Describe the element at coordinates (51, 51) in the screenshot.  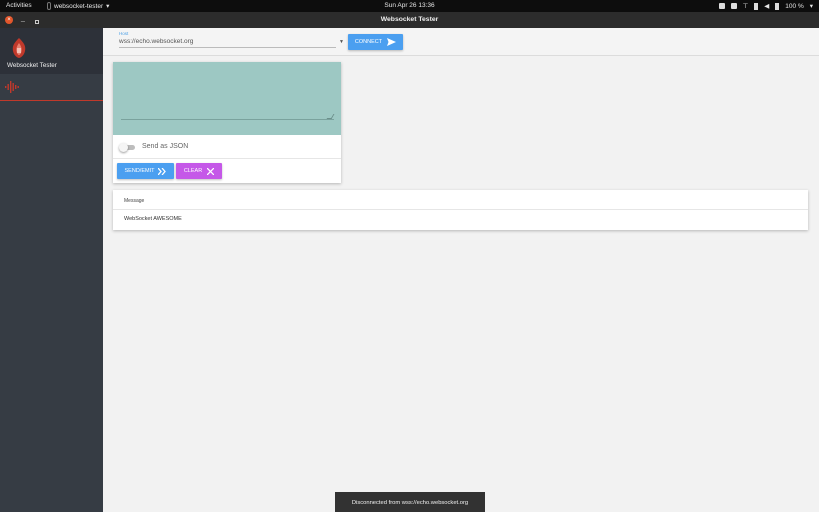
I see `sidebar-header: Websocket Tester` at that location.